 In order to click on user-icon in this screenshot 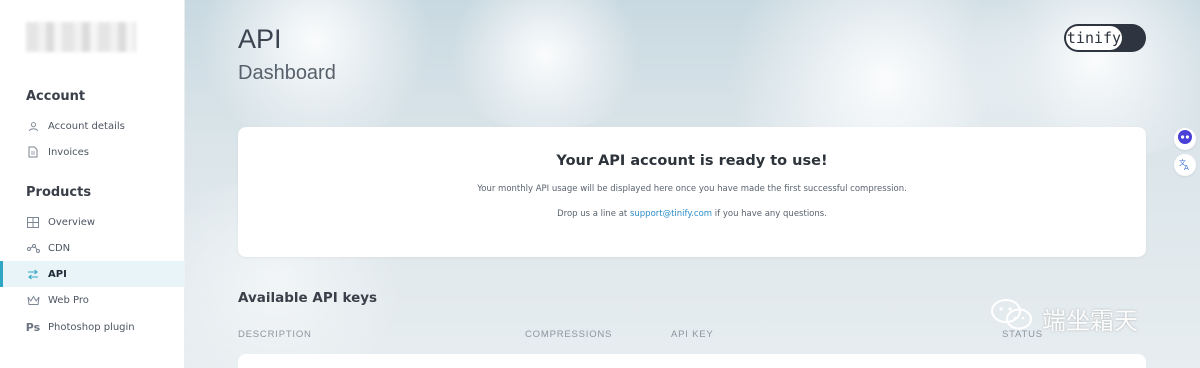, I will do `click(33, 126)`.